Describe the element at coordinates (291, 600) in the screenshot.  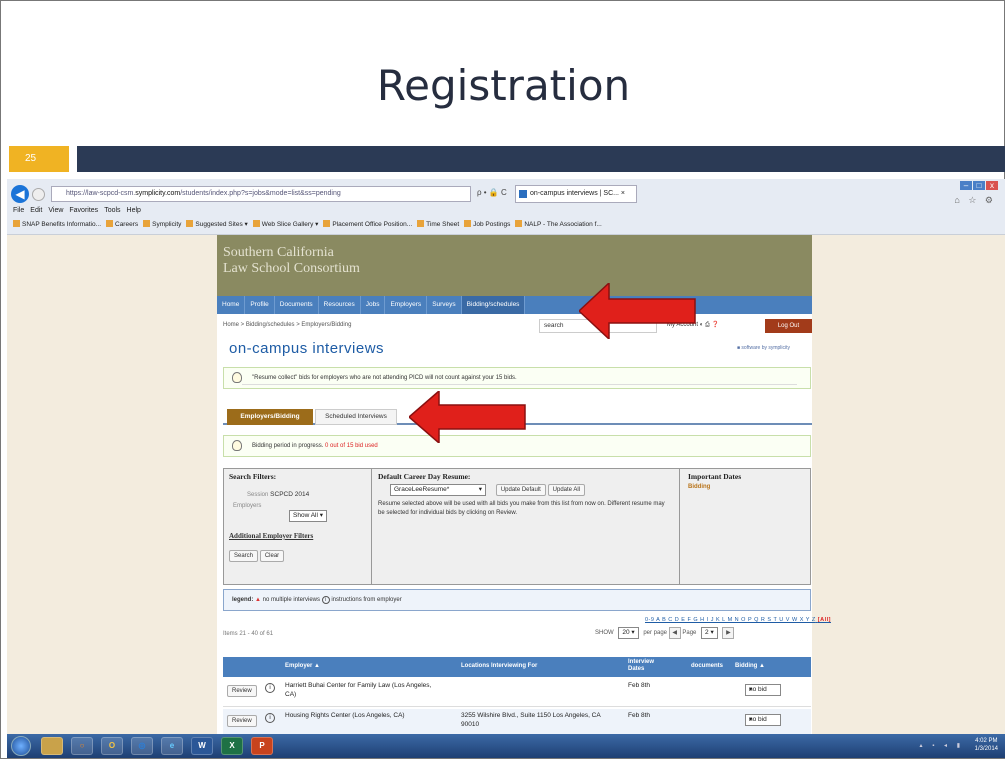
I see `legend-item1: no multiple interviews` at that location.